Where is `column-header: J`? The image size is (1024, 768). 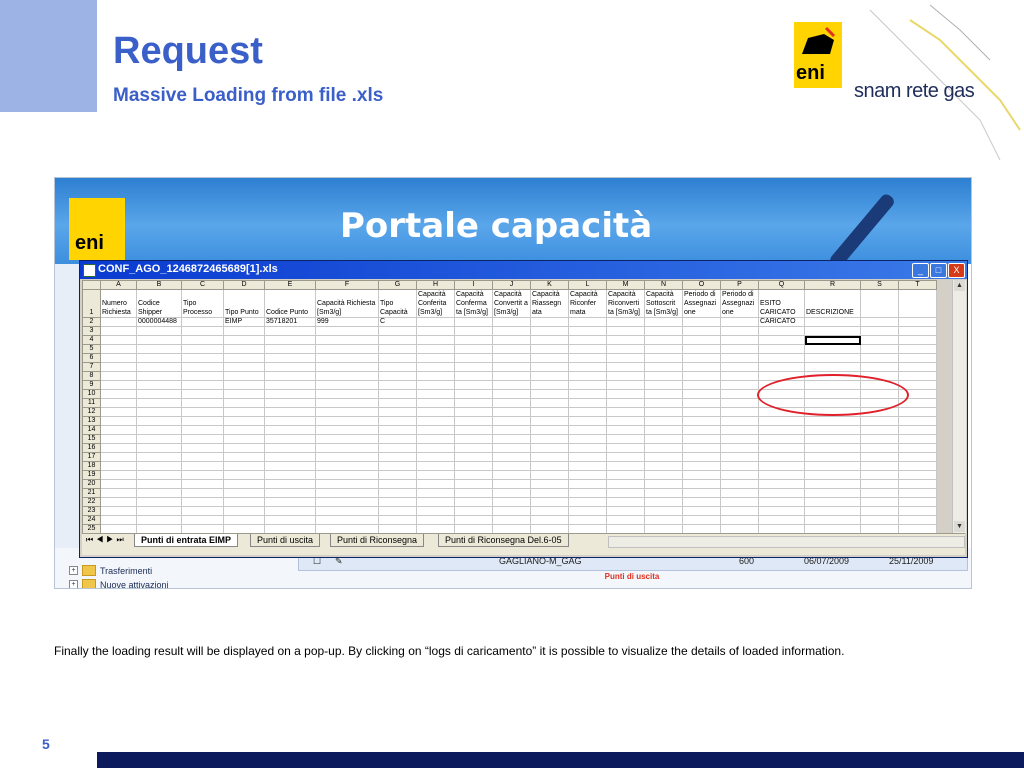
column-header: J is located at coordinates (511, 285).